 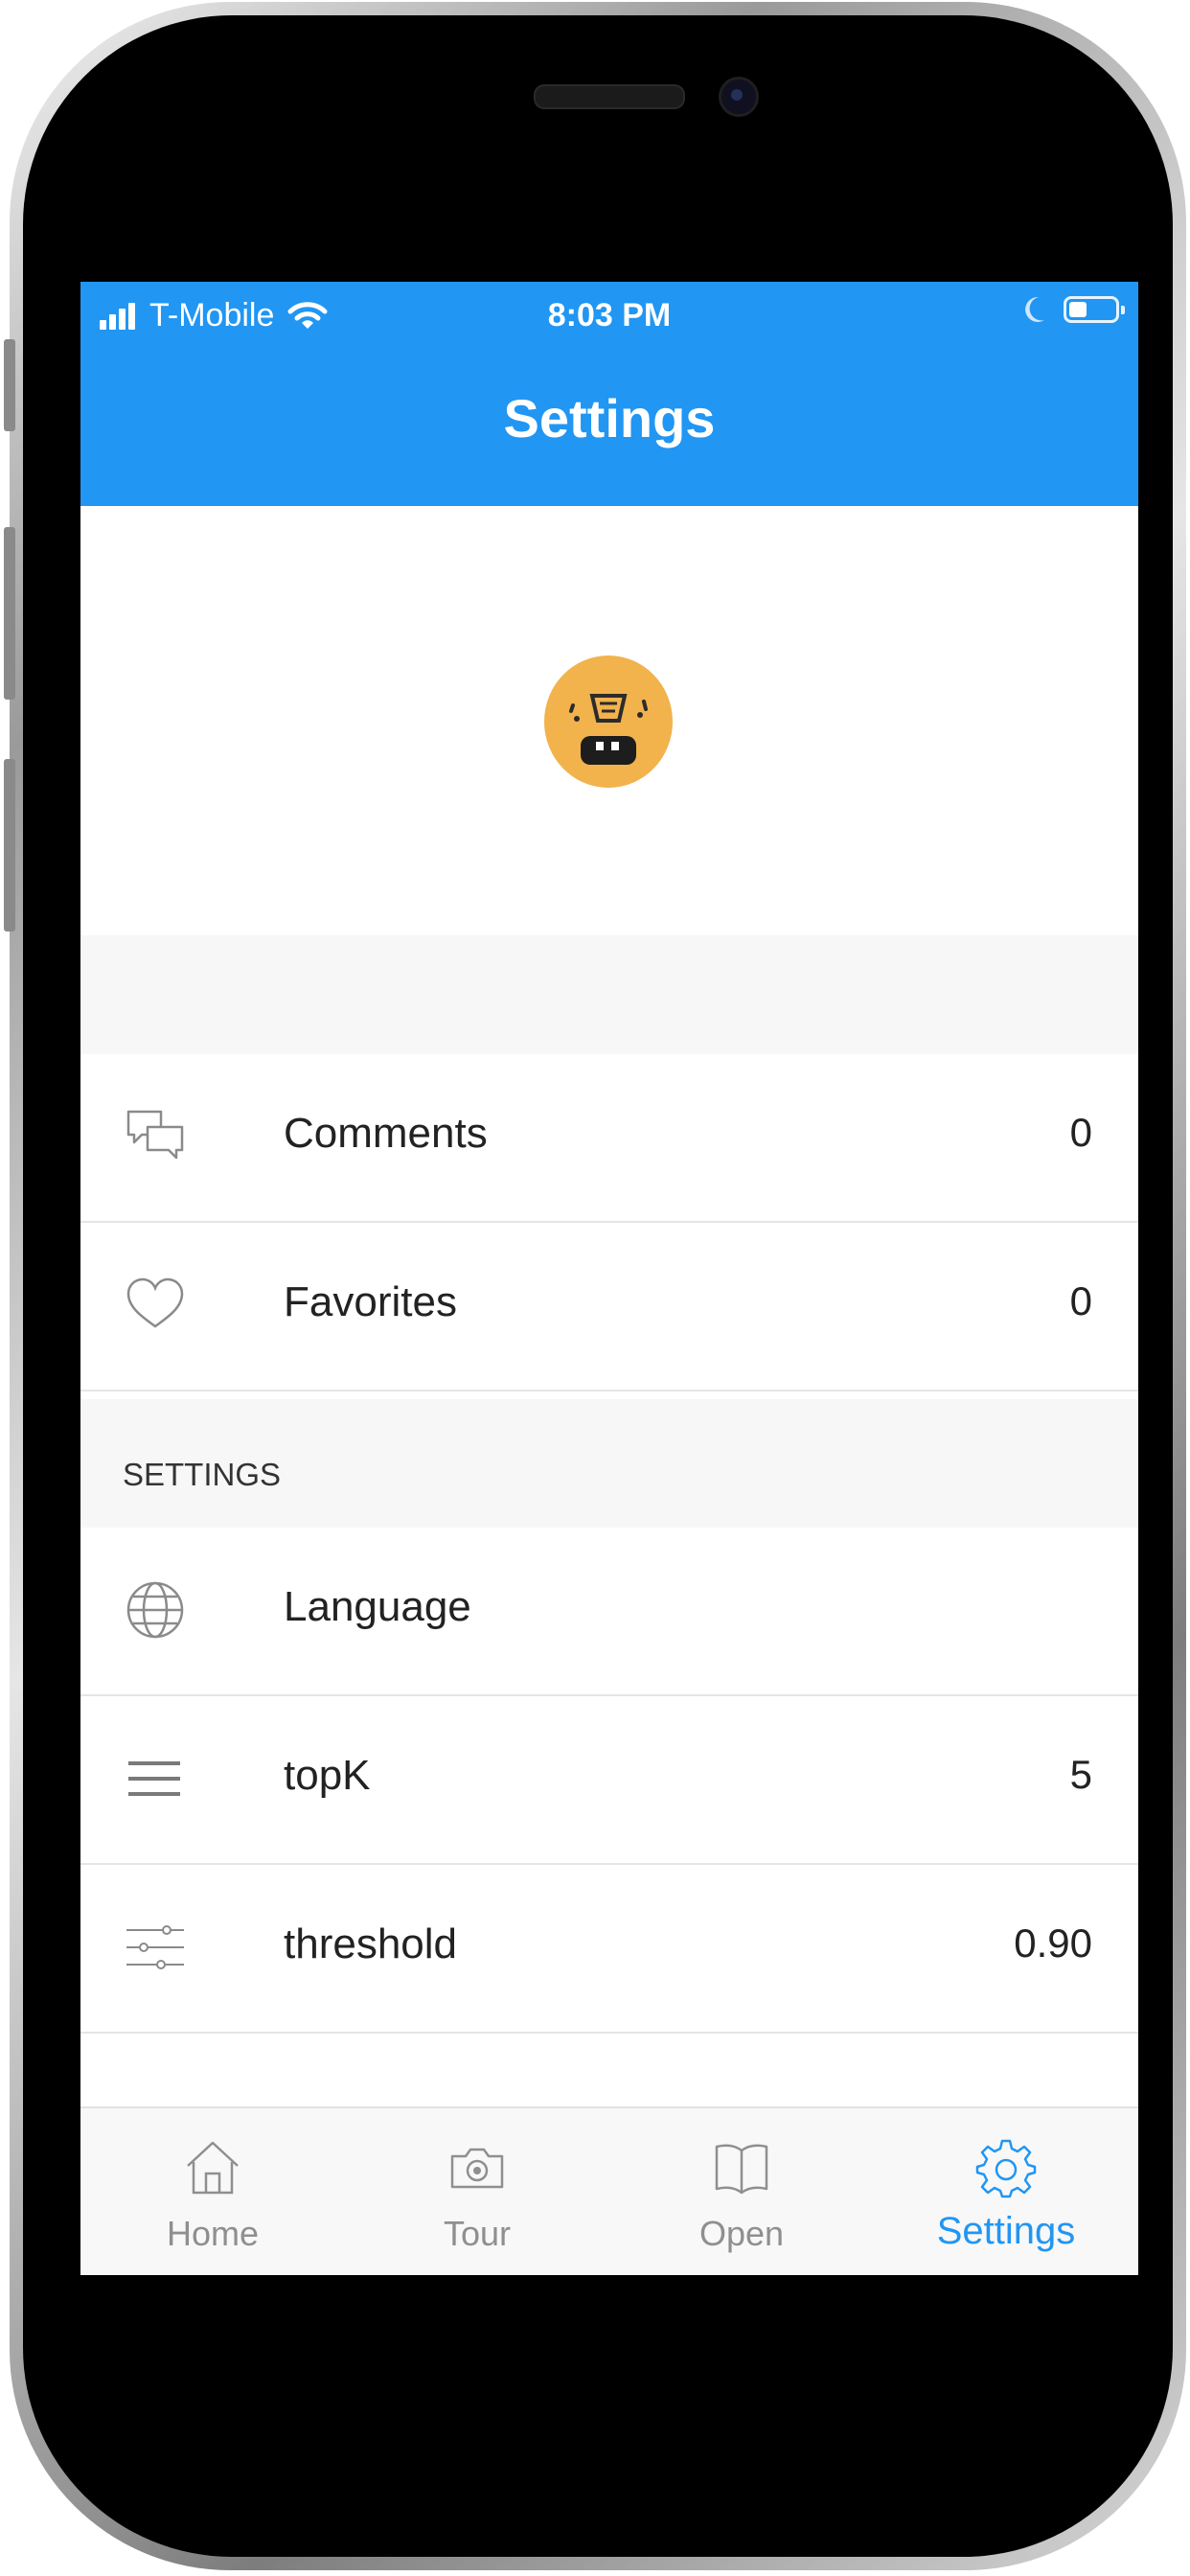 I want to click on volume-up-button, so click(x=9, y=613).